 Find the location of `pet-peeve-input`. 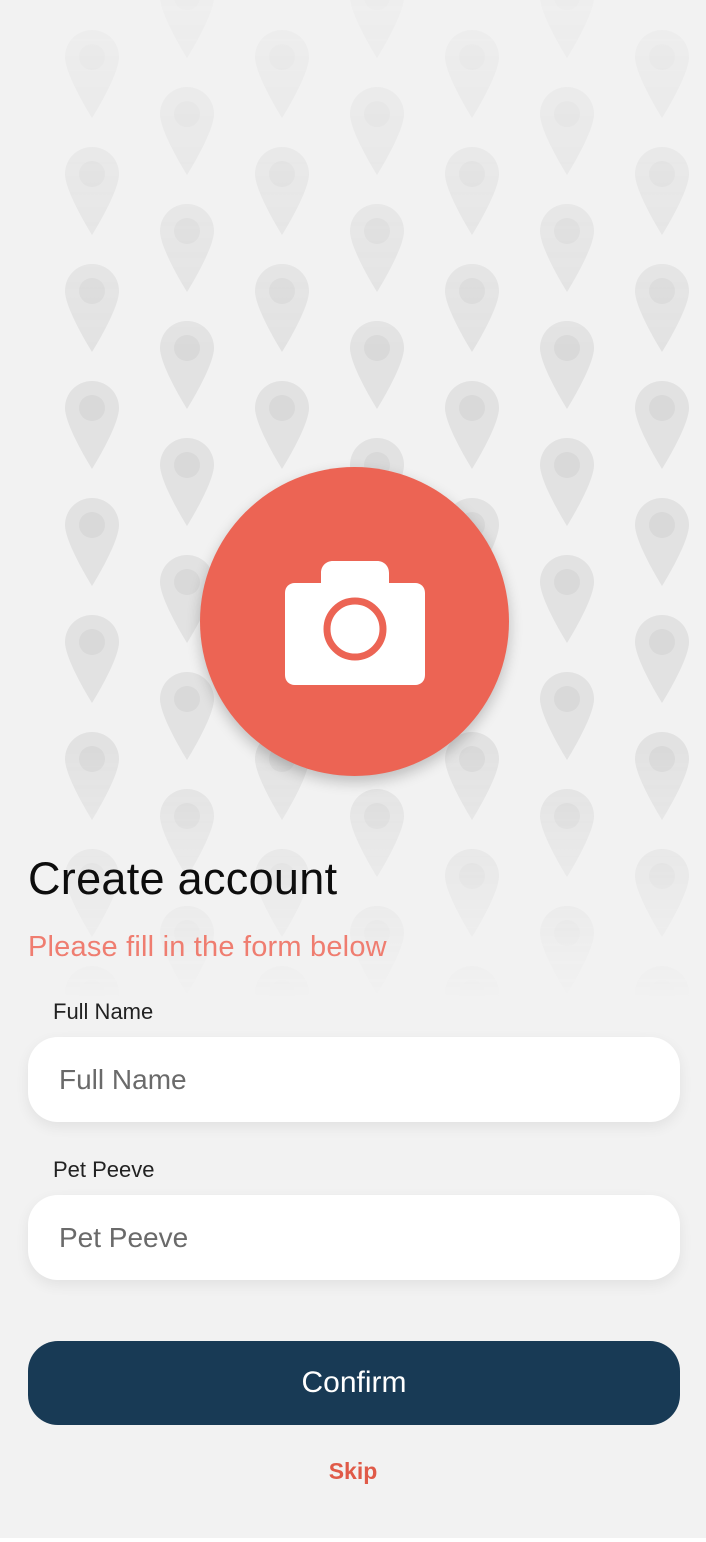

pet-peeve-input is located at coordinates (354, 1237).